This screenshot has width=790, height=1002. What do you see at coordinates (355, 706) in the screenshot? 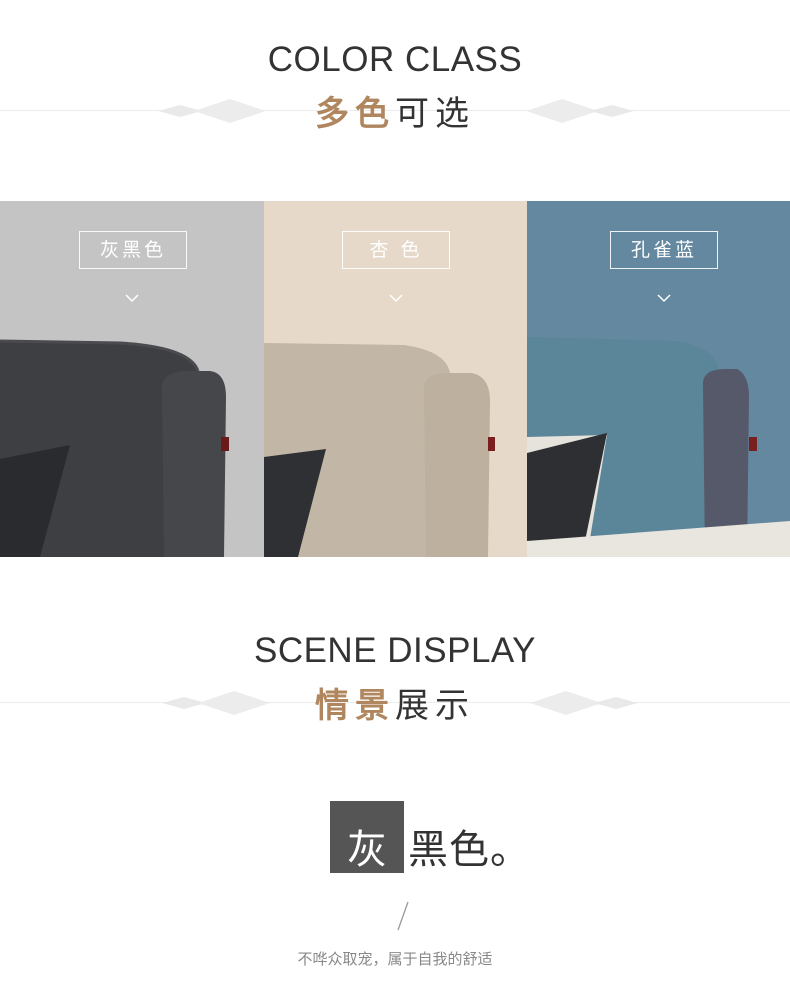
I see `subtitle-accent: 情景` at bounding box center [355, 706].